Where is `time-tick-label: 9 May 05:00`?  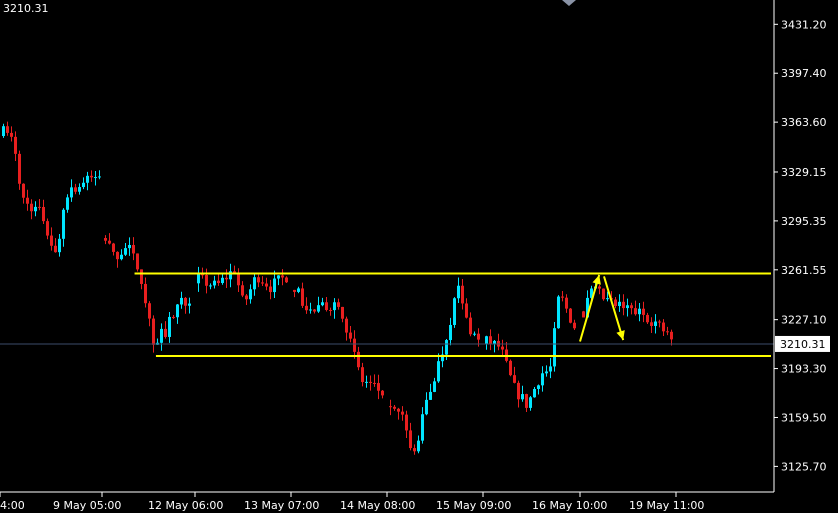
time-tick-label: 9 May 05:00 is located at coordinates (87, 505).